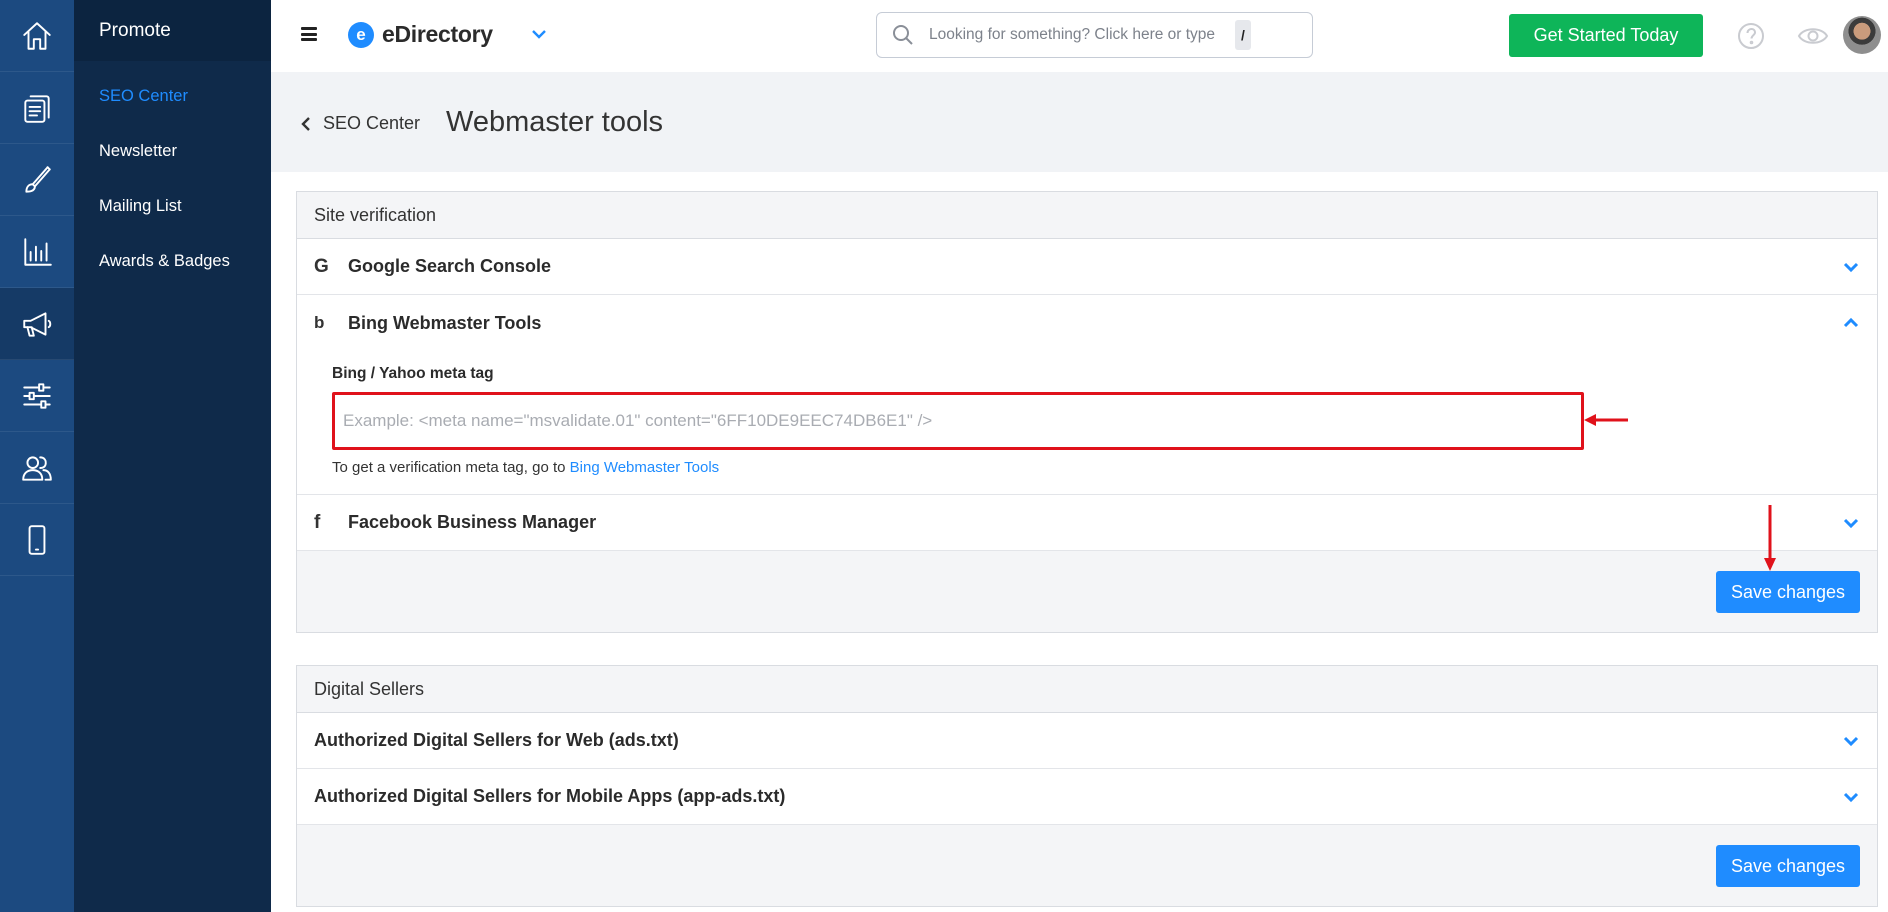  I want to click on submenu-item-newsletter: Newsletter, so click(172, 151).